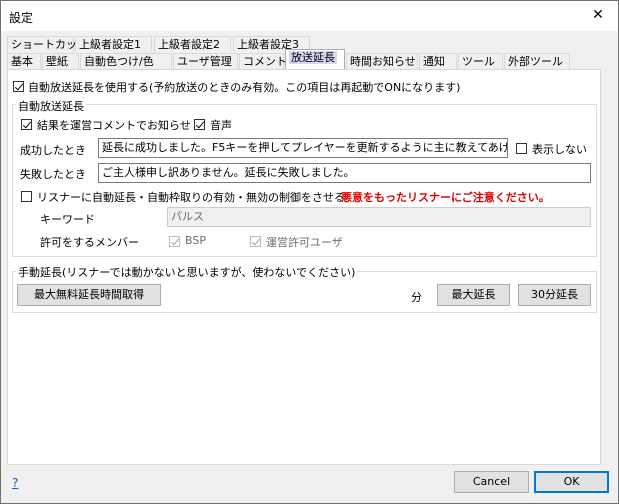 The width and height of the screenshot is (619, 504). Describe the element at coordinates (26, 196) in the screenshot. I see `listener-control-checkbox` at that location.